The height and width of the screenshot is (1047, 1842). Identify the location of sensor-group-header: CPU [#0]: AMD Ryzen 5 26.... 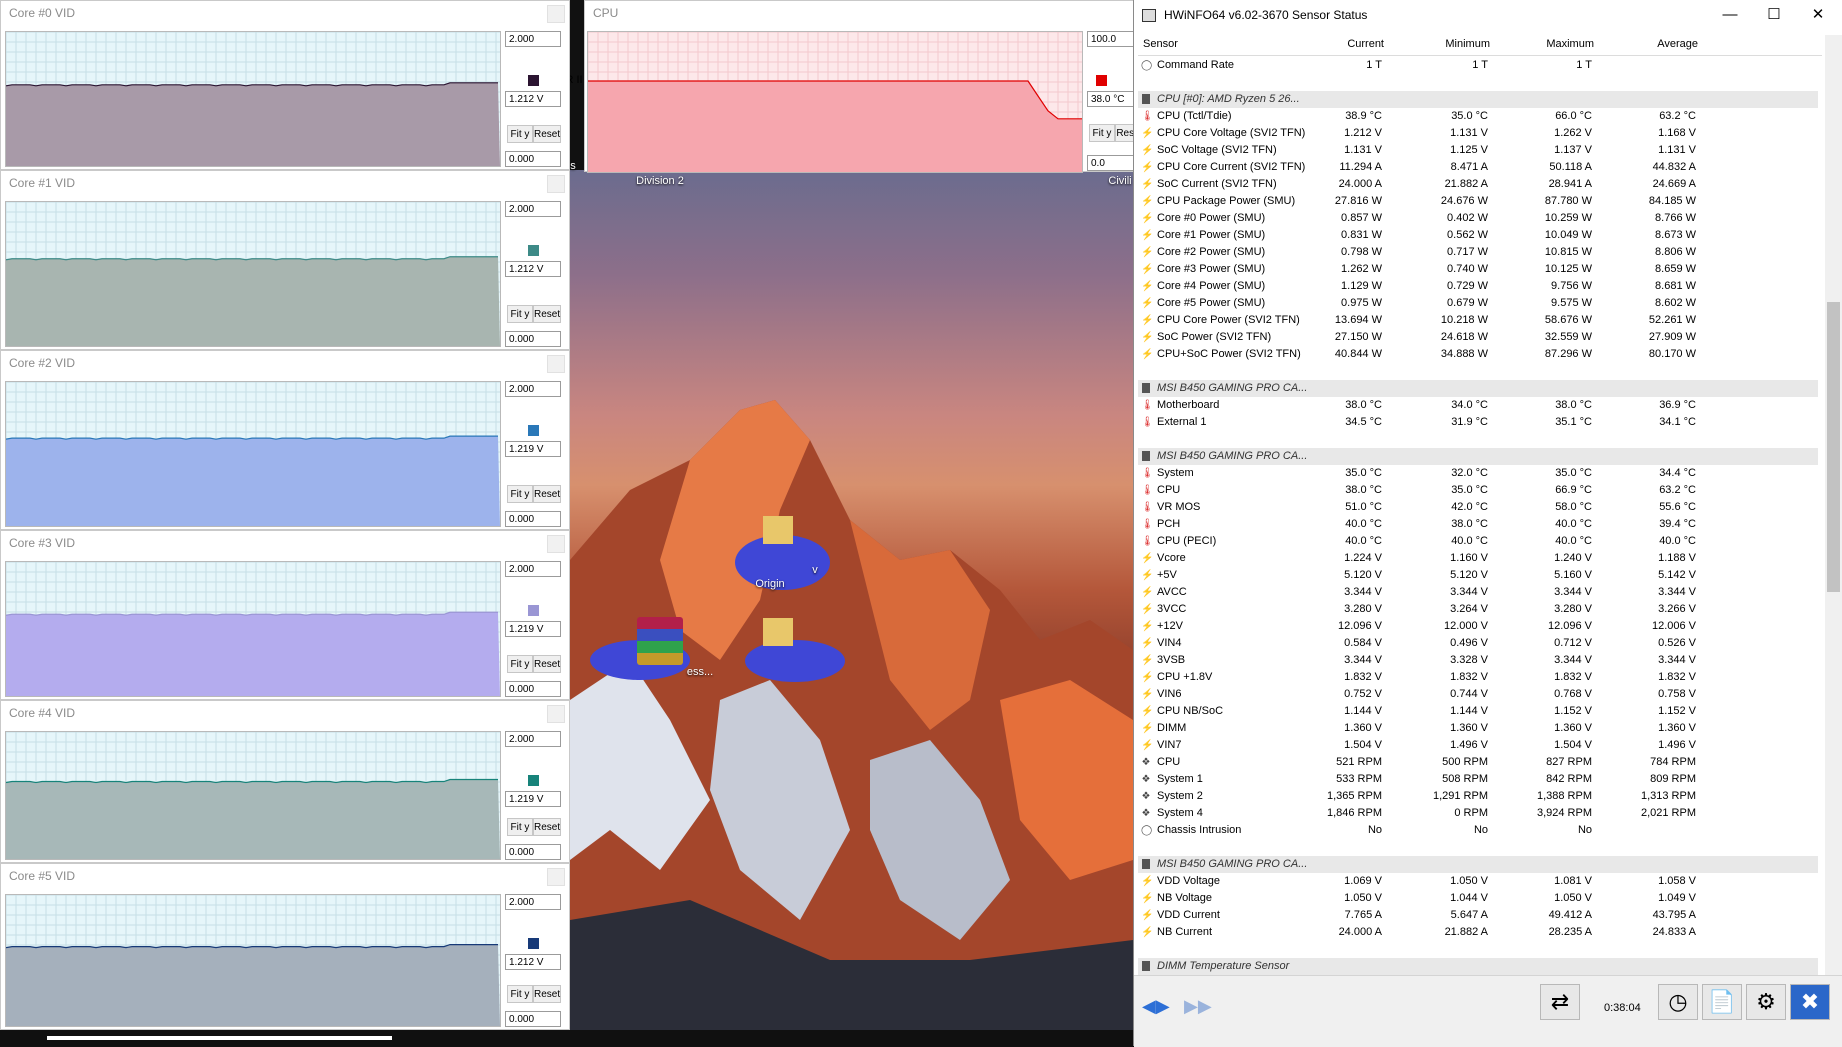
(1478, 99).